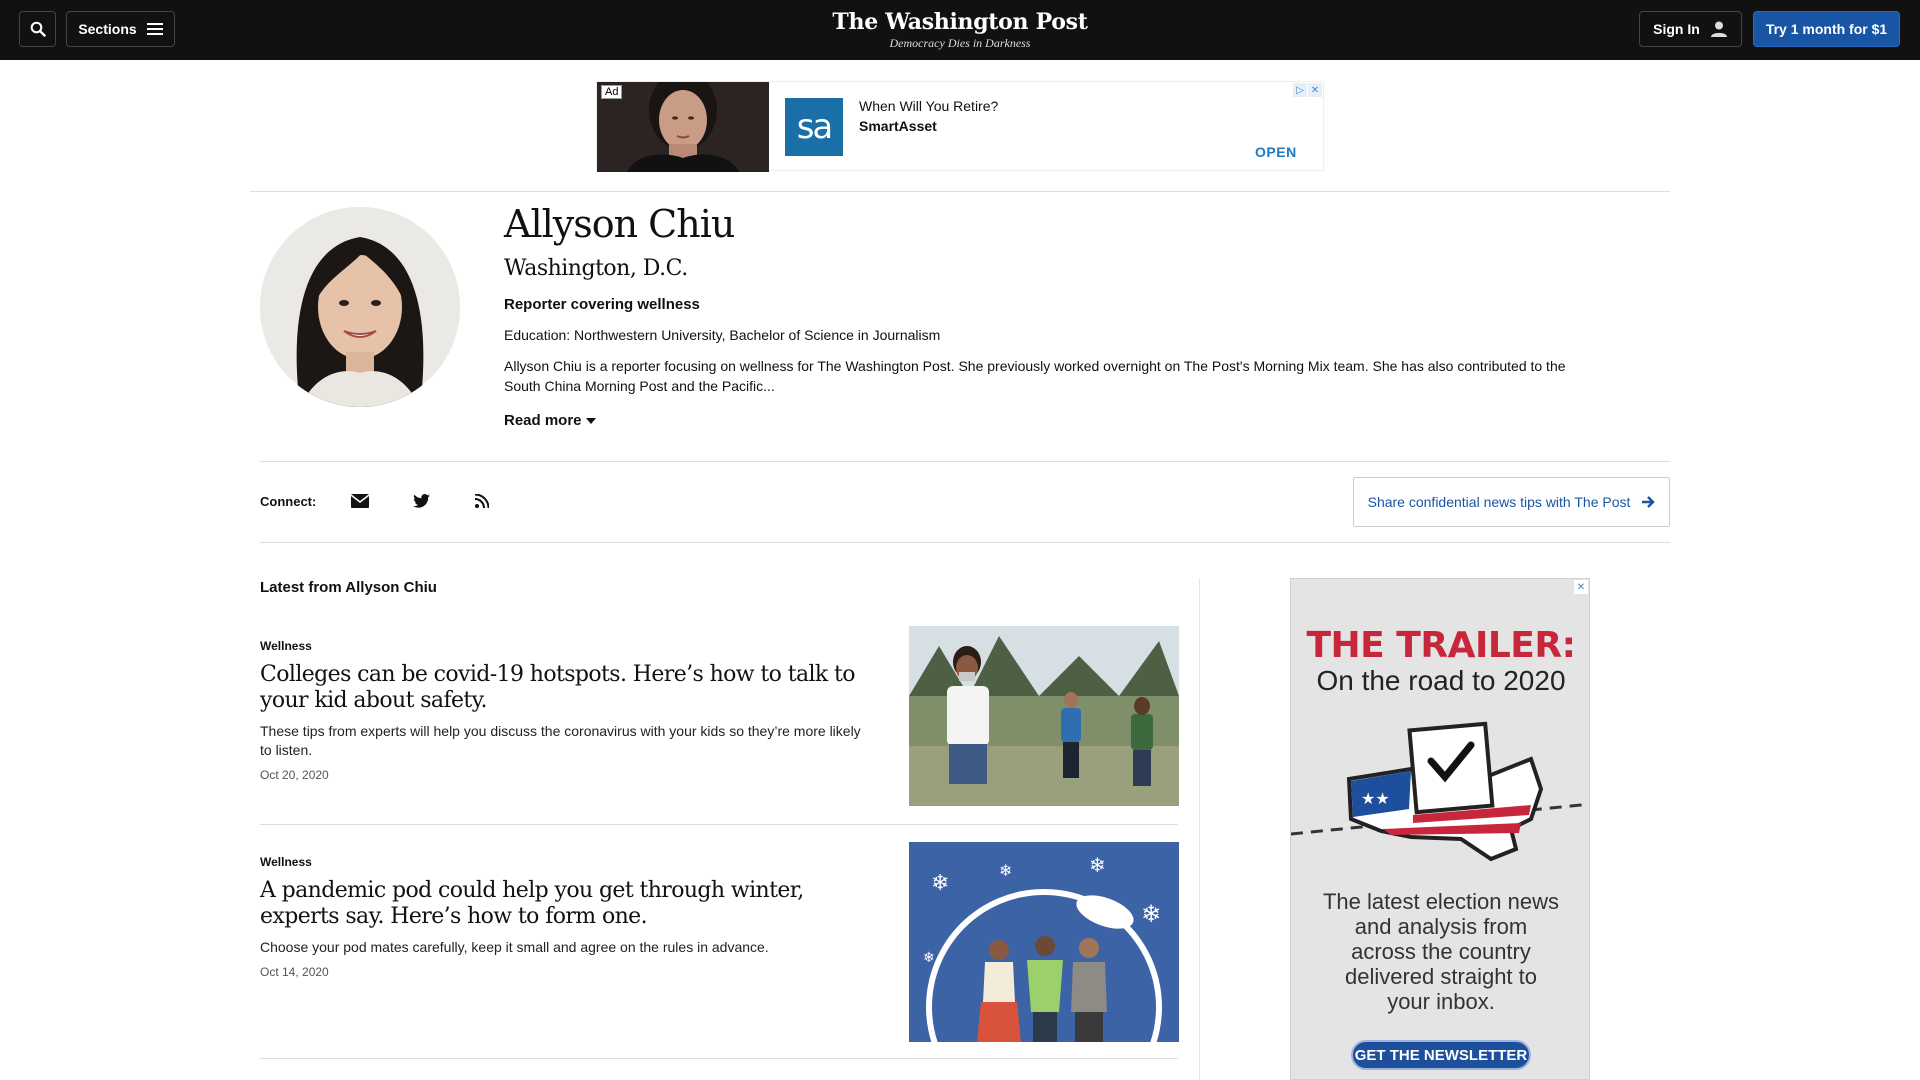 Image resolution: width=1920 pixels, height=1080 pixels. I want to click on tagline: Democracy Dies in Darkness, so click(960, 43).